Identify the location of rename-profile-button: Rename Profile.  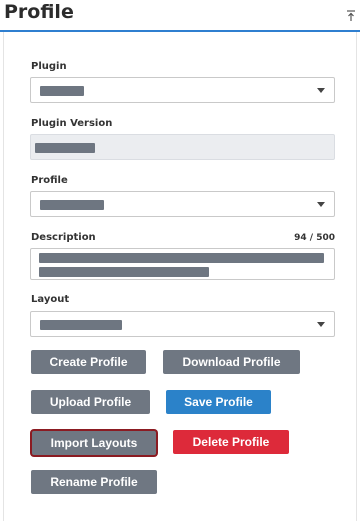
(94, 482).